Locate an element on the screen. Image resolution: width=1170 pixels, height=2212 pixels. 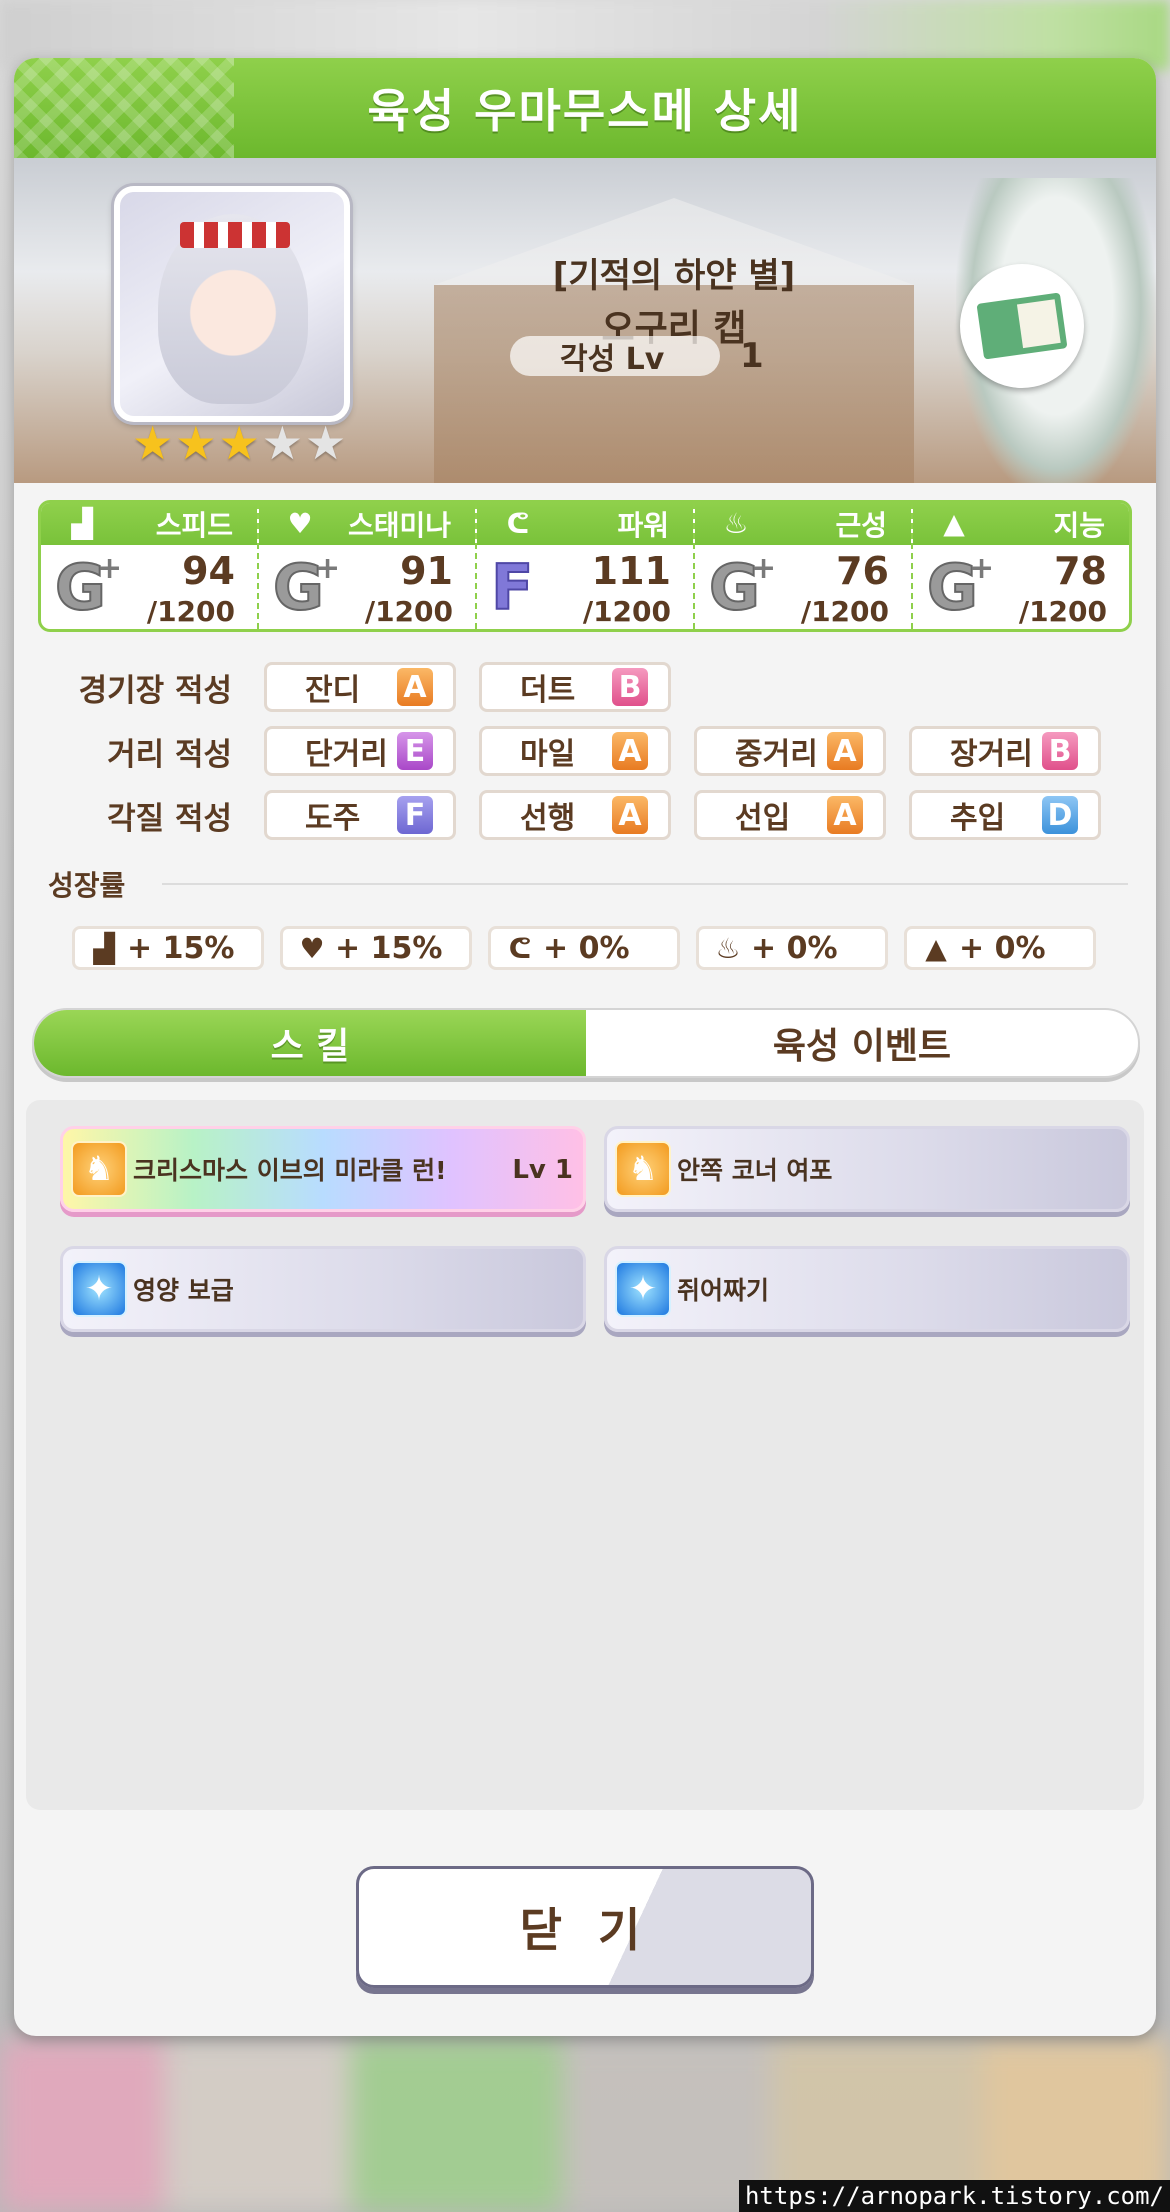
aptitude-cell: 선입 A is located at coordinates (790, 815).